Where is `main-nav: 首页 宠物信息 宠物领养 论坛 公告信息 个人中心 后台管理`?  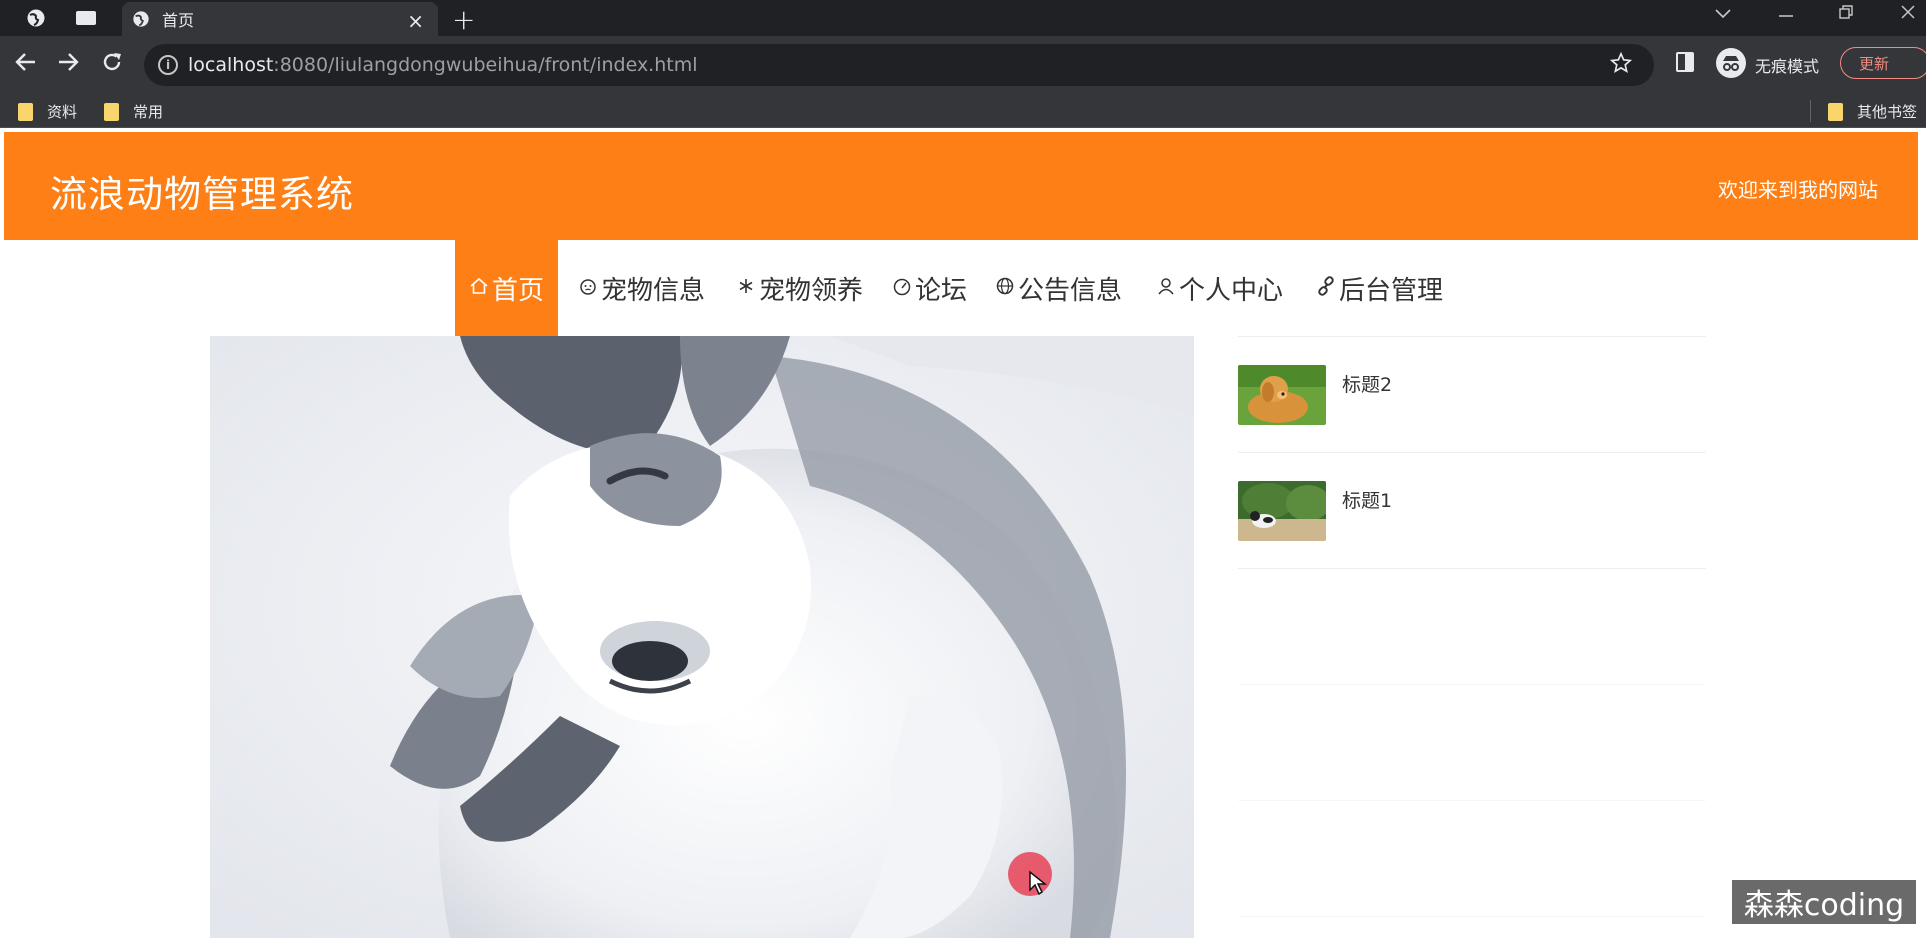 main-nav: 首页 宠物信息 宠物领养 论坛 公告信息 个人中心 后台管理 is located at coordinates (963, 288).